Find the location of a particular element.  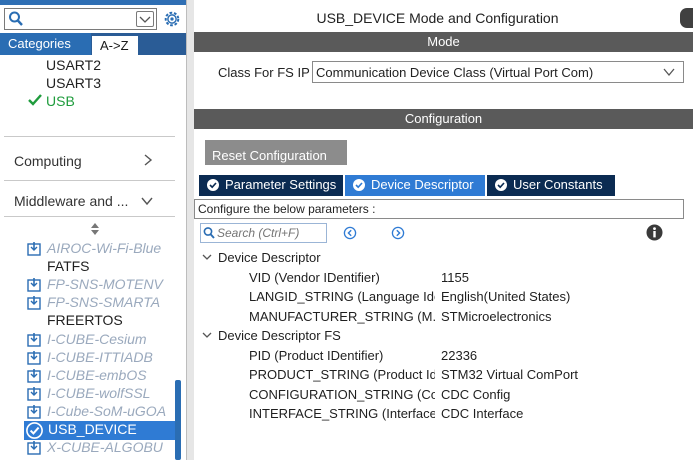

parameter-search-input is located at coordinates (269, 233).